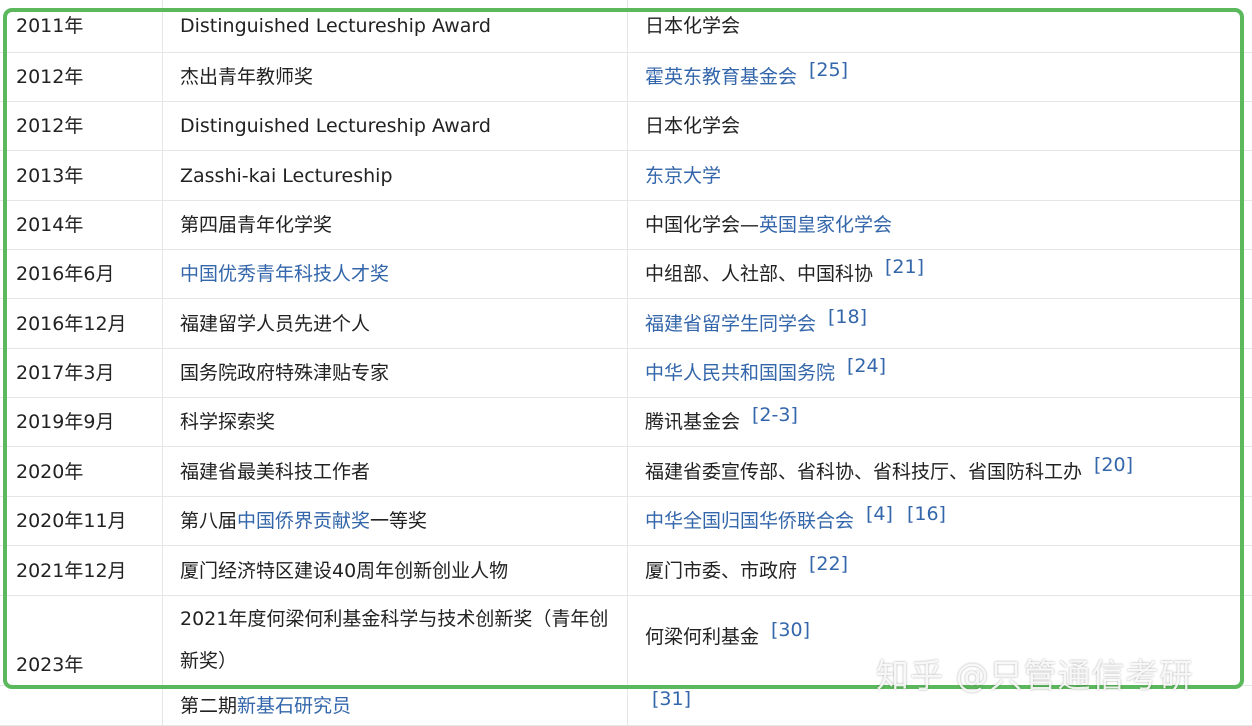 Image resolution: width=1252 pixels, height=726 pixels. I want to click on table-row: 2013年 Zasshi-kai Lectureship 东京大学, so click(626, 176).